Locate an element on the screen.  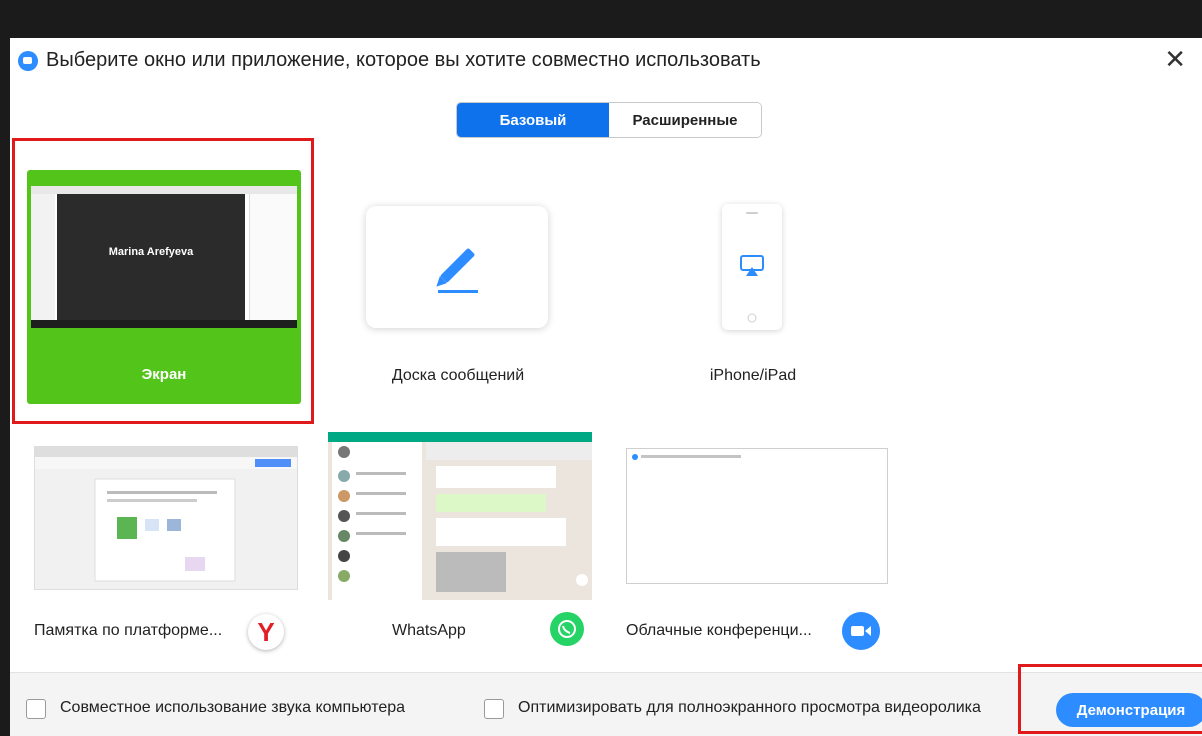
window-thumbnail-browser is located at coordinates (166, 518).